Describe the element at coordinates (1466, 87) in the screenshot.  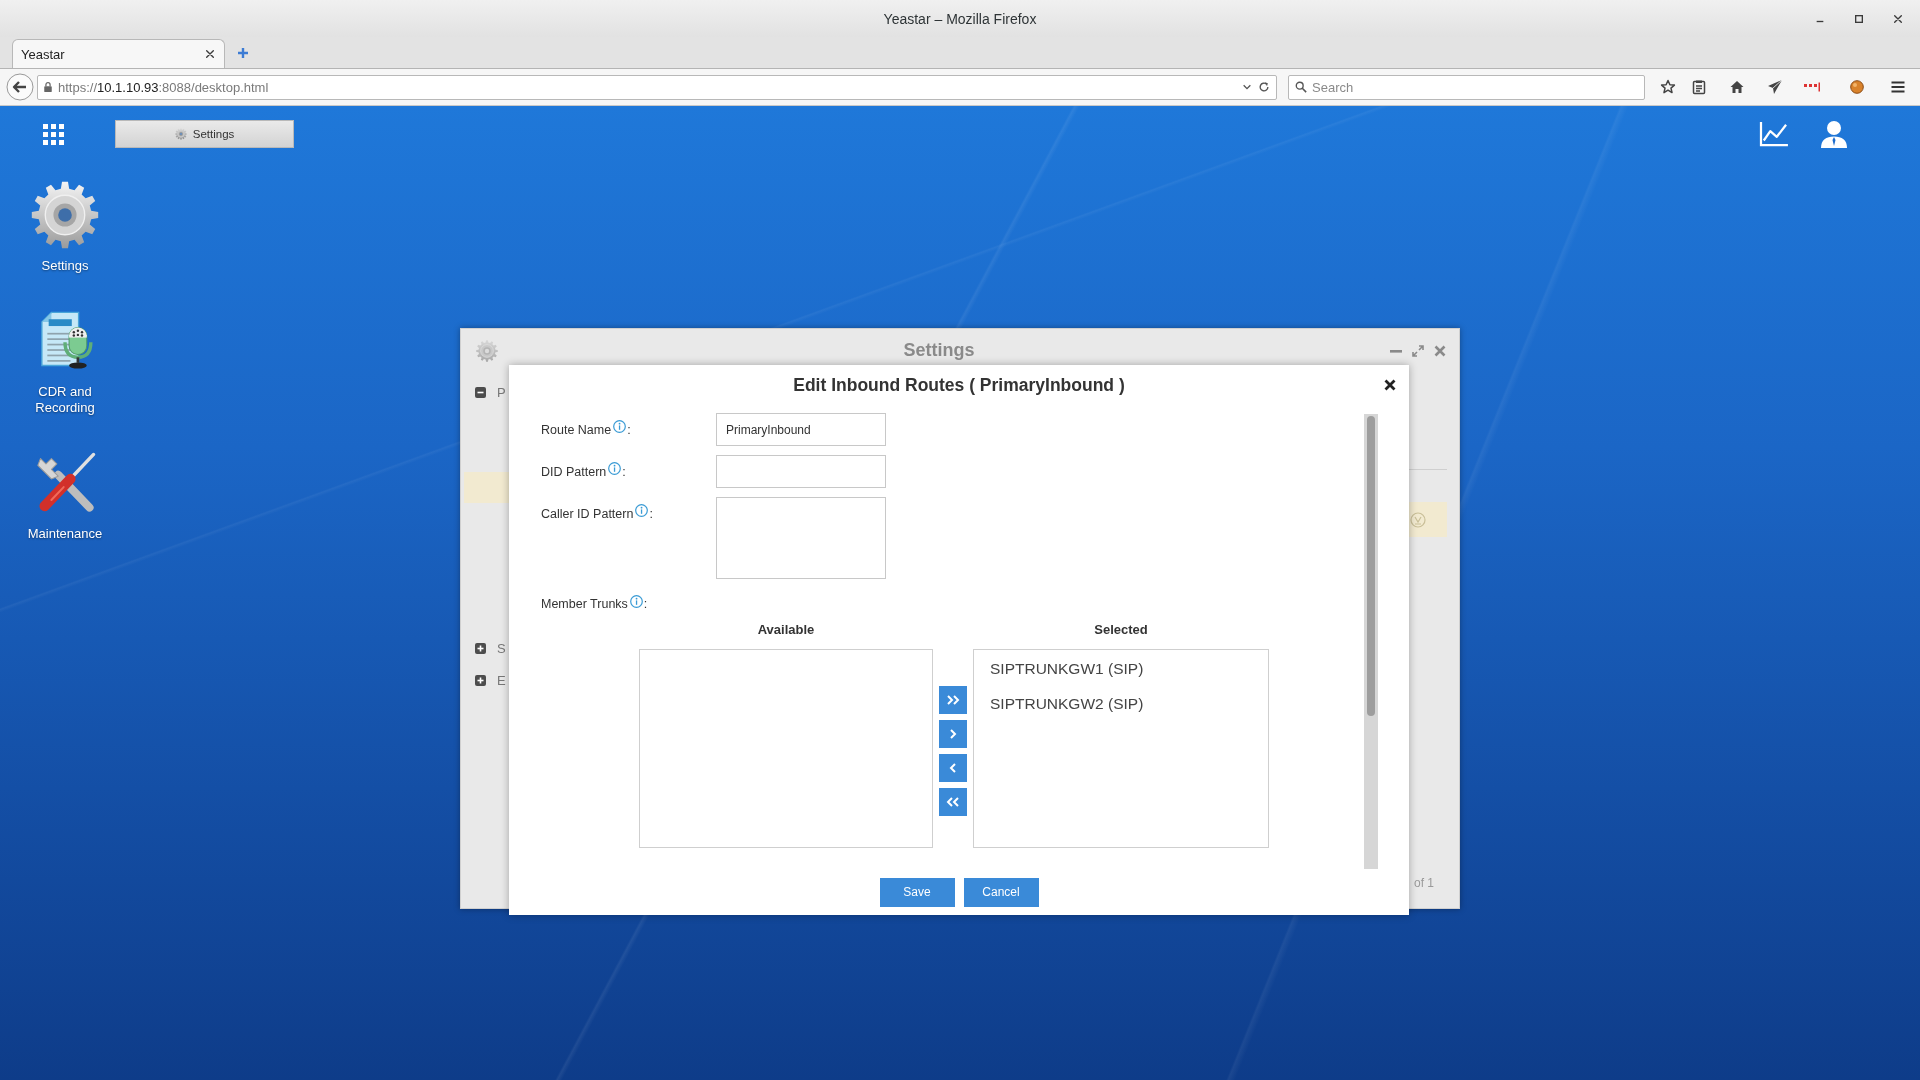
I see `search-field: Search` at that location.